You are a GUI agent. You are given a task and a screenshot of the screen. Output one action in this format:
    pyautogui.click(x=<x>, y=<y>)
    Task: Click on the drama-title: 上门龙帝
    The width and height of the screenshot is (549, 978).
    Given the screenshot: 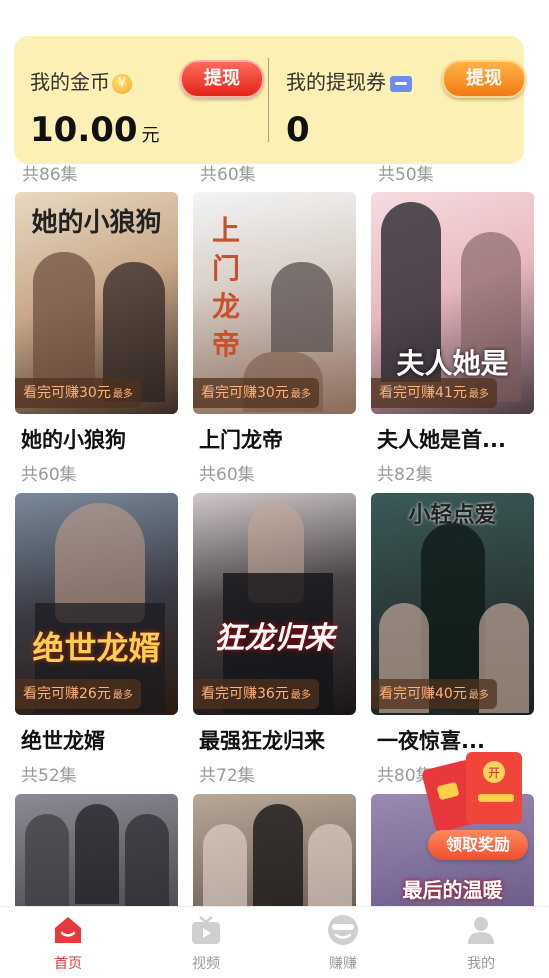 What is the action you would take?
    pyautogui.click(x=241, y=440)
    